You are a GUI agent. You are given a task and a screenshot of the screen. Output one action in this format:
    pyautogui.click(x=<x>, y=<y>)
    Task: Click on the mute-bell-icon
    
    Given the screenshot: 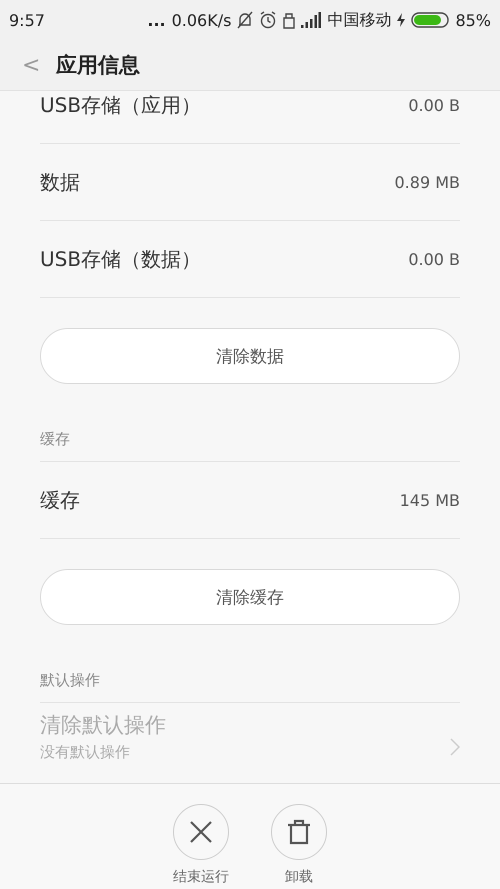 What is the action you would take?
    pyautogui.click(x=245, y=20)
    